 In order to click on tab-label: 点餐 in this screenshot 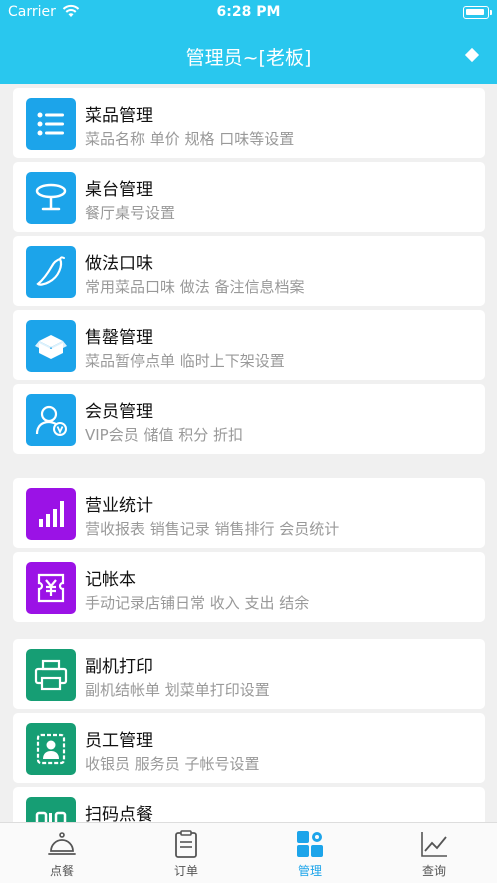, I will do `click(61, 871)`.